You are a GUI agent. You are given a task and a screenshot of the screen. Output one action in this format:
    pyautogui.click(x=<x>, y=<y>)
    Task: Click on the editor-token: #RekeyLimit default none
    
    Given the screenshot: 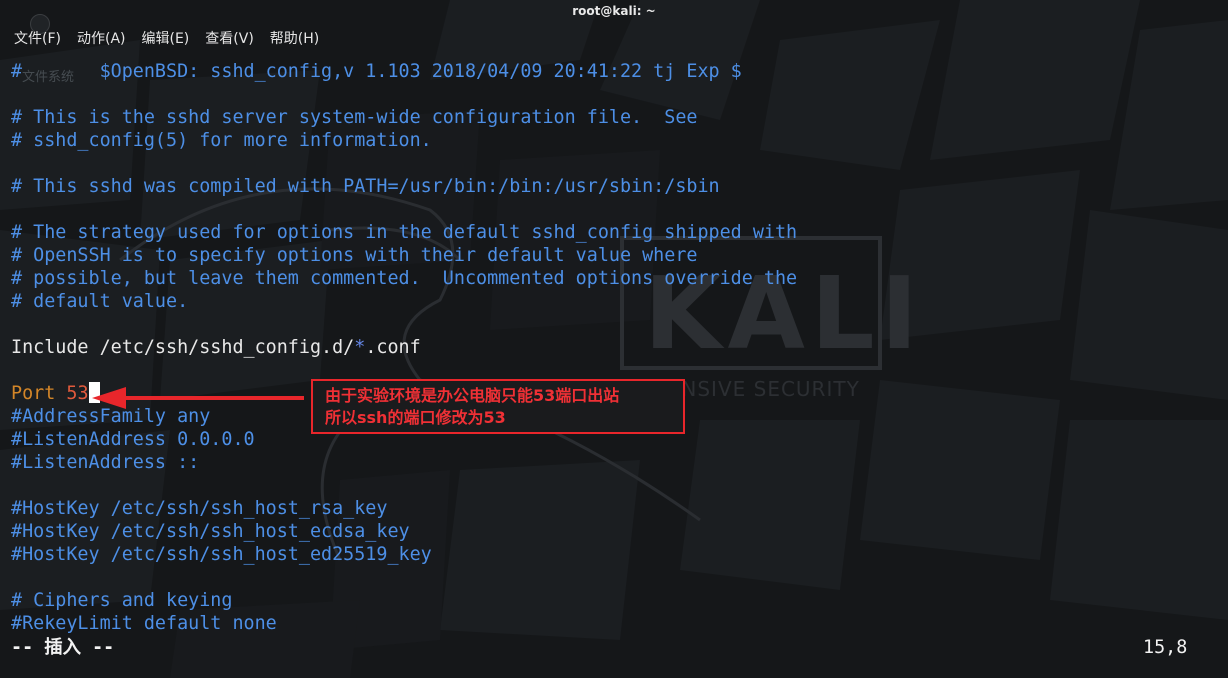 What is the action you would take?
    pyautogui.click(x=144, y=623)
    